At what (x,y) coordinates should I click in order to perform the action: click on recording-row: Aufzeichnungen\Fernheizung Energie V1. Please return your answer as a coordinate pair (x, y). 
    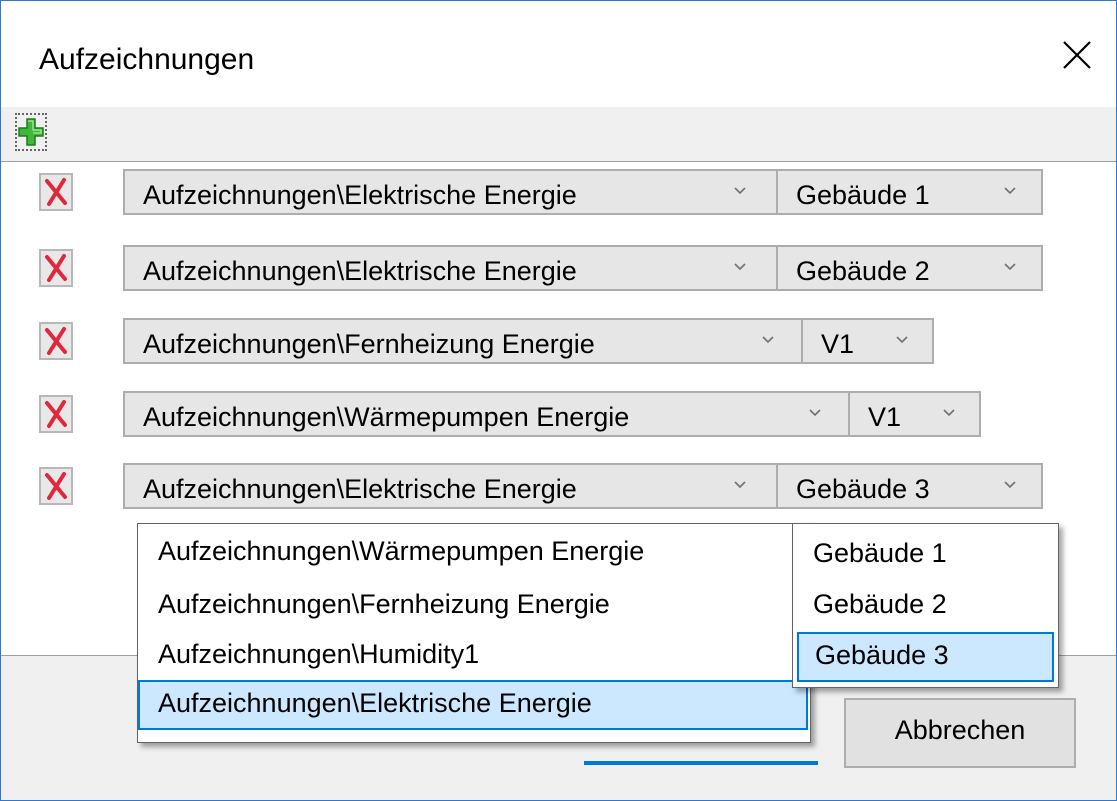
    Looking at the image, I should click on (558, 341).